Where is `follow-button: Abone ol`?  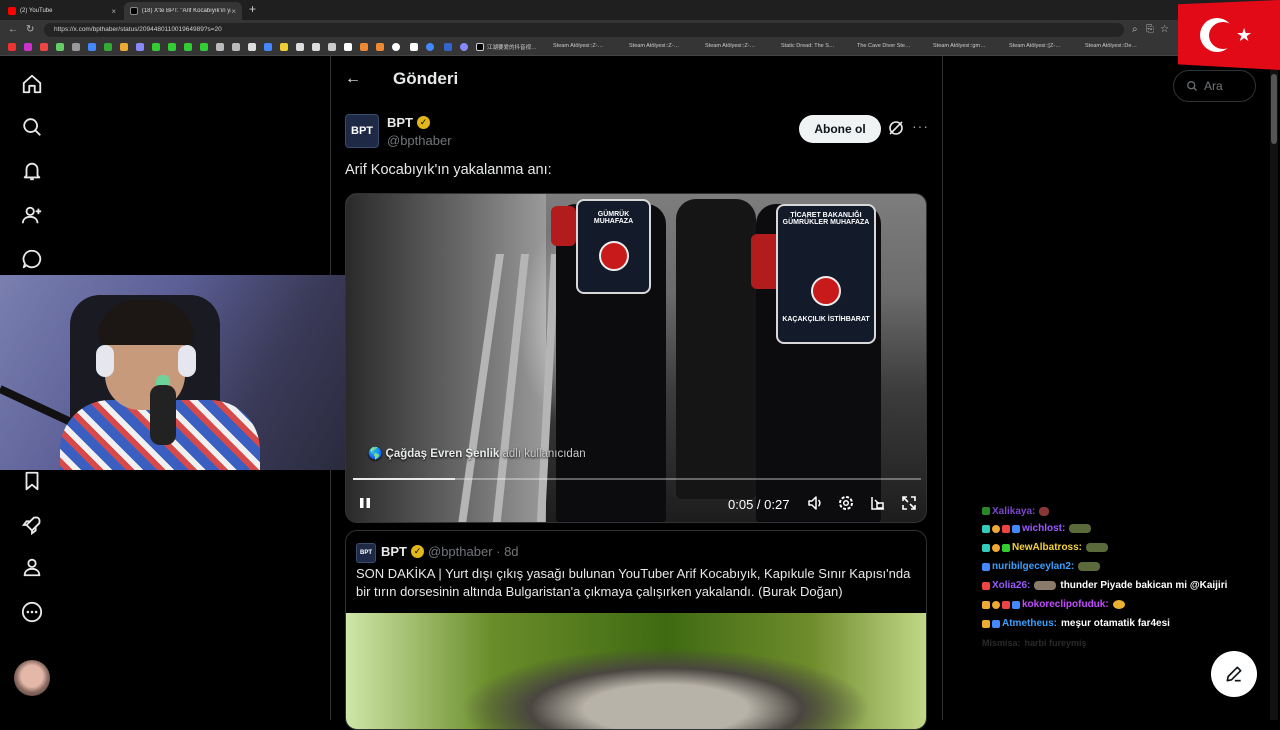
follow-button: Abone ol is located at coordinates (840, 129).